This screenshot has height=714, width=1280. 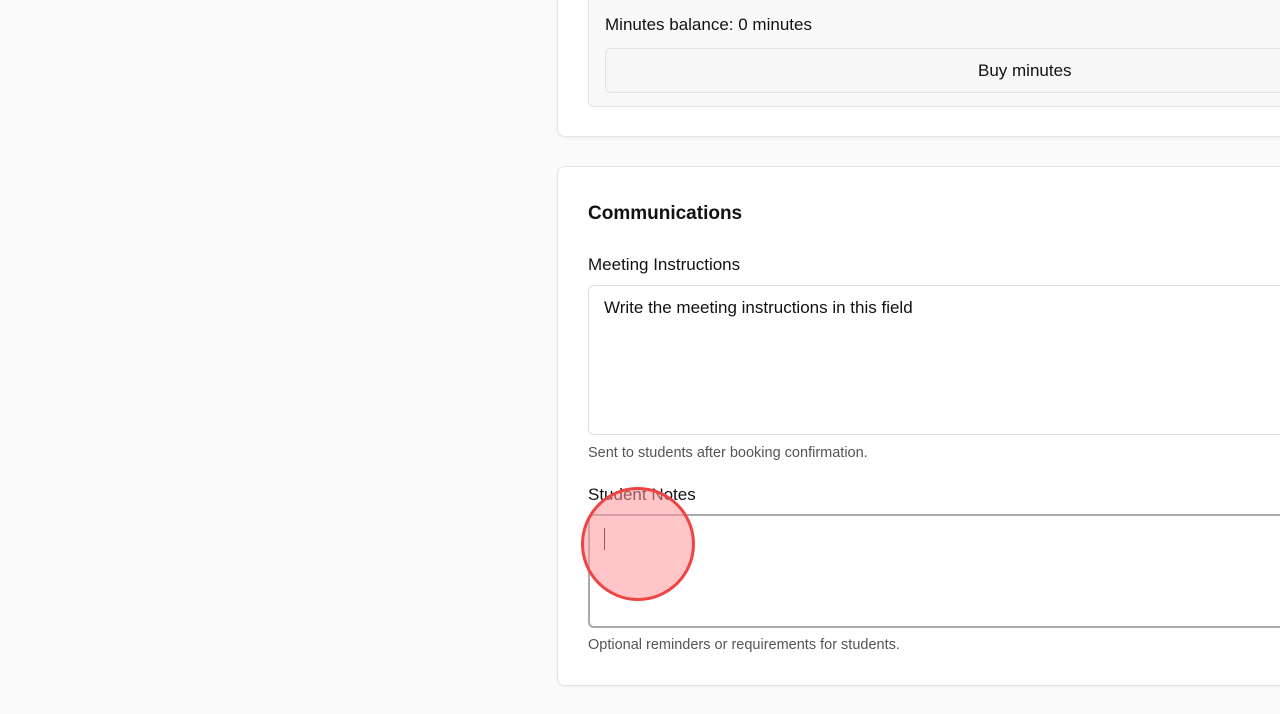 I want to click on minutes-balance-panel: Minutes balance: 0 minutes Buy minutes, so click(x=934, y=53).